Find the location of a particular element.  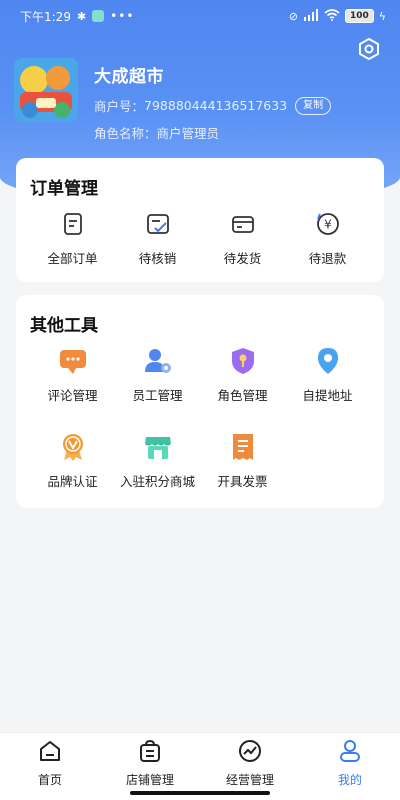

bottom-tab-bar: 首页 店铺管理 经营管理 我的 is located at coordinates (200, 766).